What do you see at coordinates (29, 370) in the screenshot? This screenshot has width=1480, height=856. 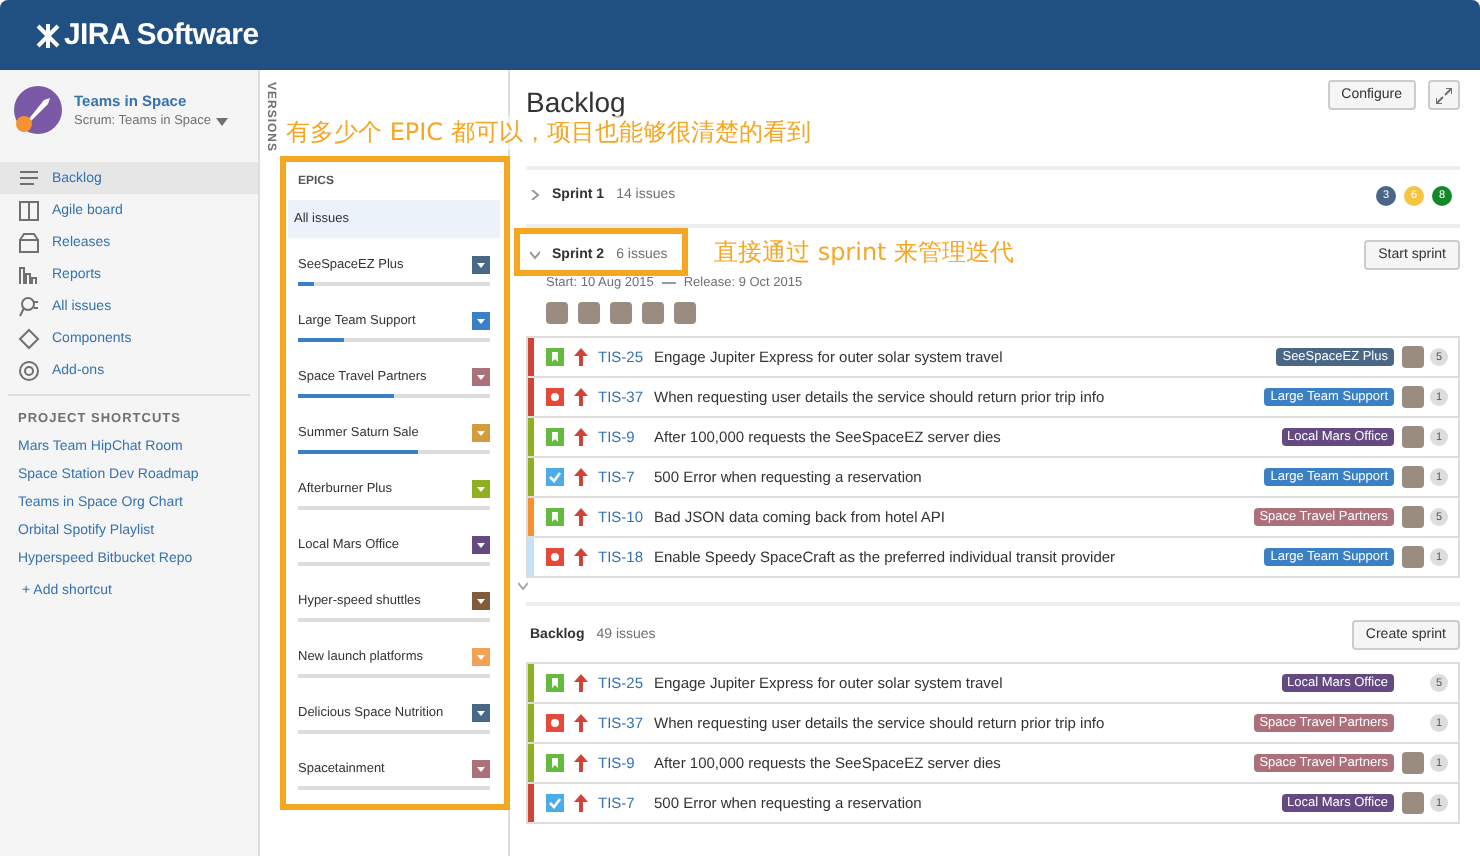 I see `addons-icon` at bounding box center [29, 370].